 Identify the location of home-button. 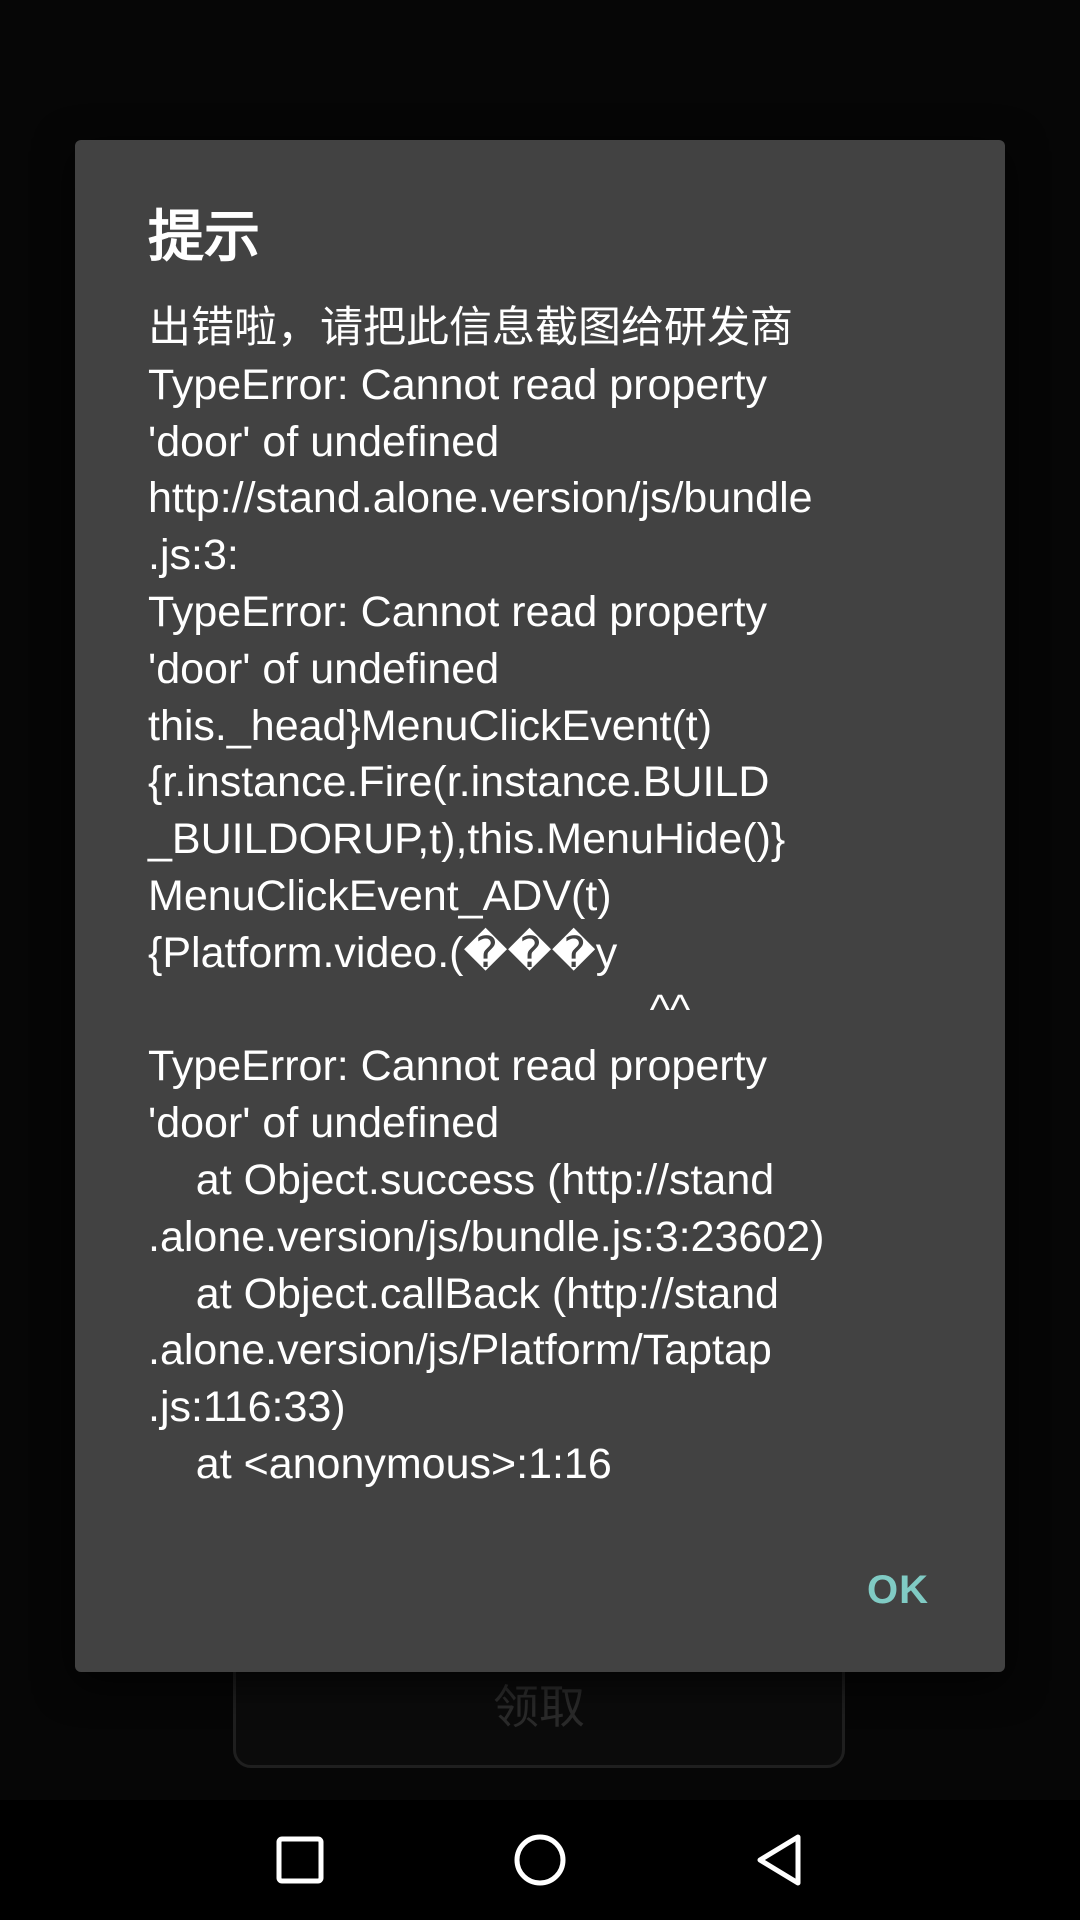
(540, 1860).